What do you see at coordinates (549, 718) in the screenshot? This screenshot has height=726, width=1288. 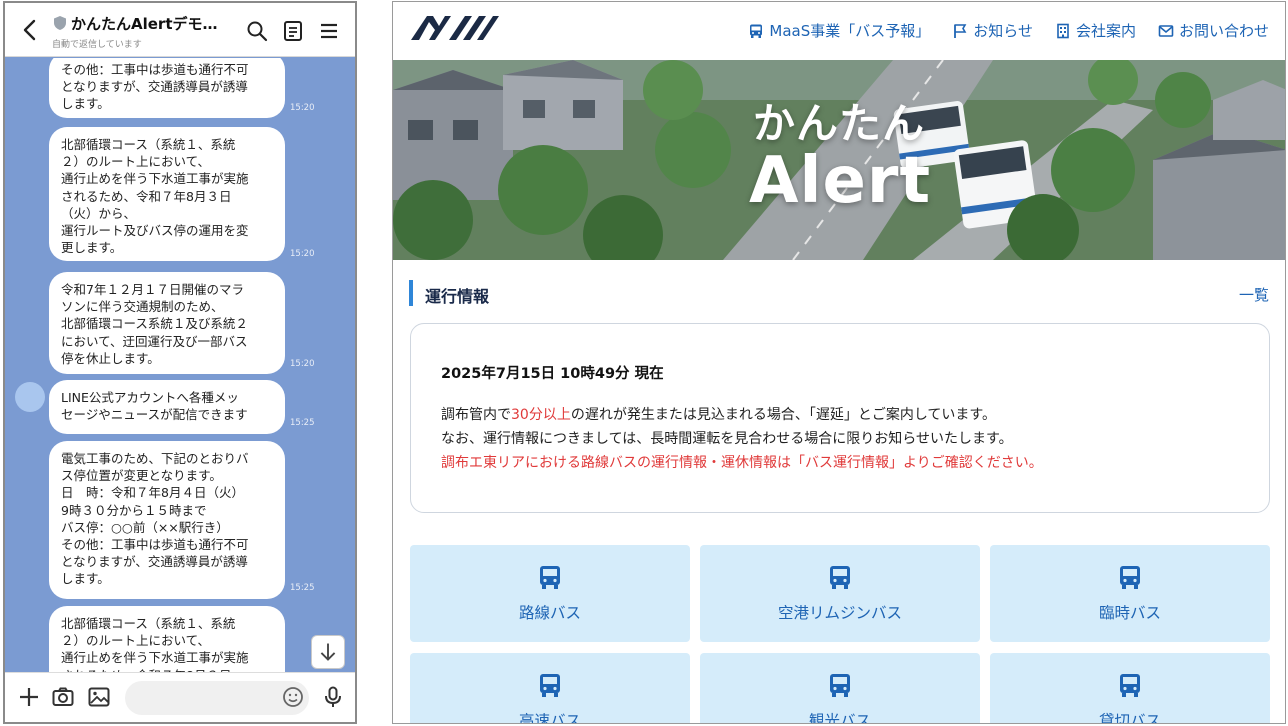 I see `tile-label: 高速バス` at bounding box center [549, 718].